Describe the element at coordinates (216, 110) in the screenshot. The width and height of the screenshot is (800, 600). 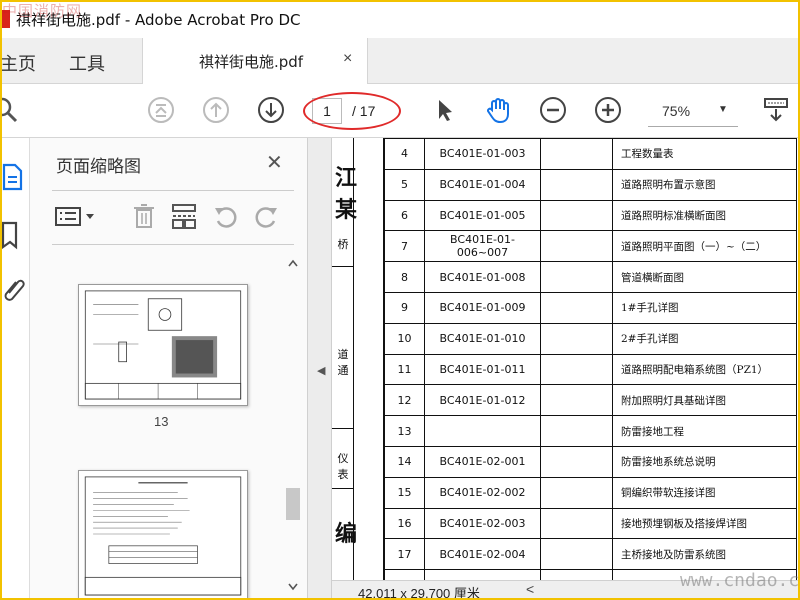
I see `previous-page-icon` at that location.